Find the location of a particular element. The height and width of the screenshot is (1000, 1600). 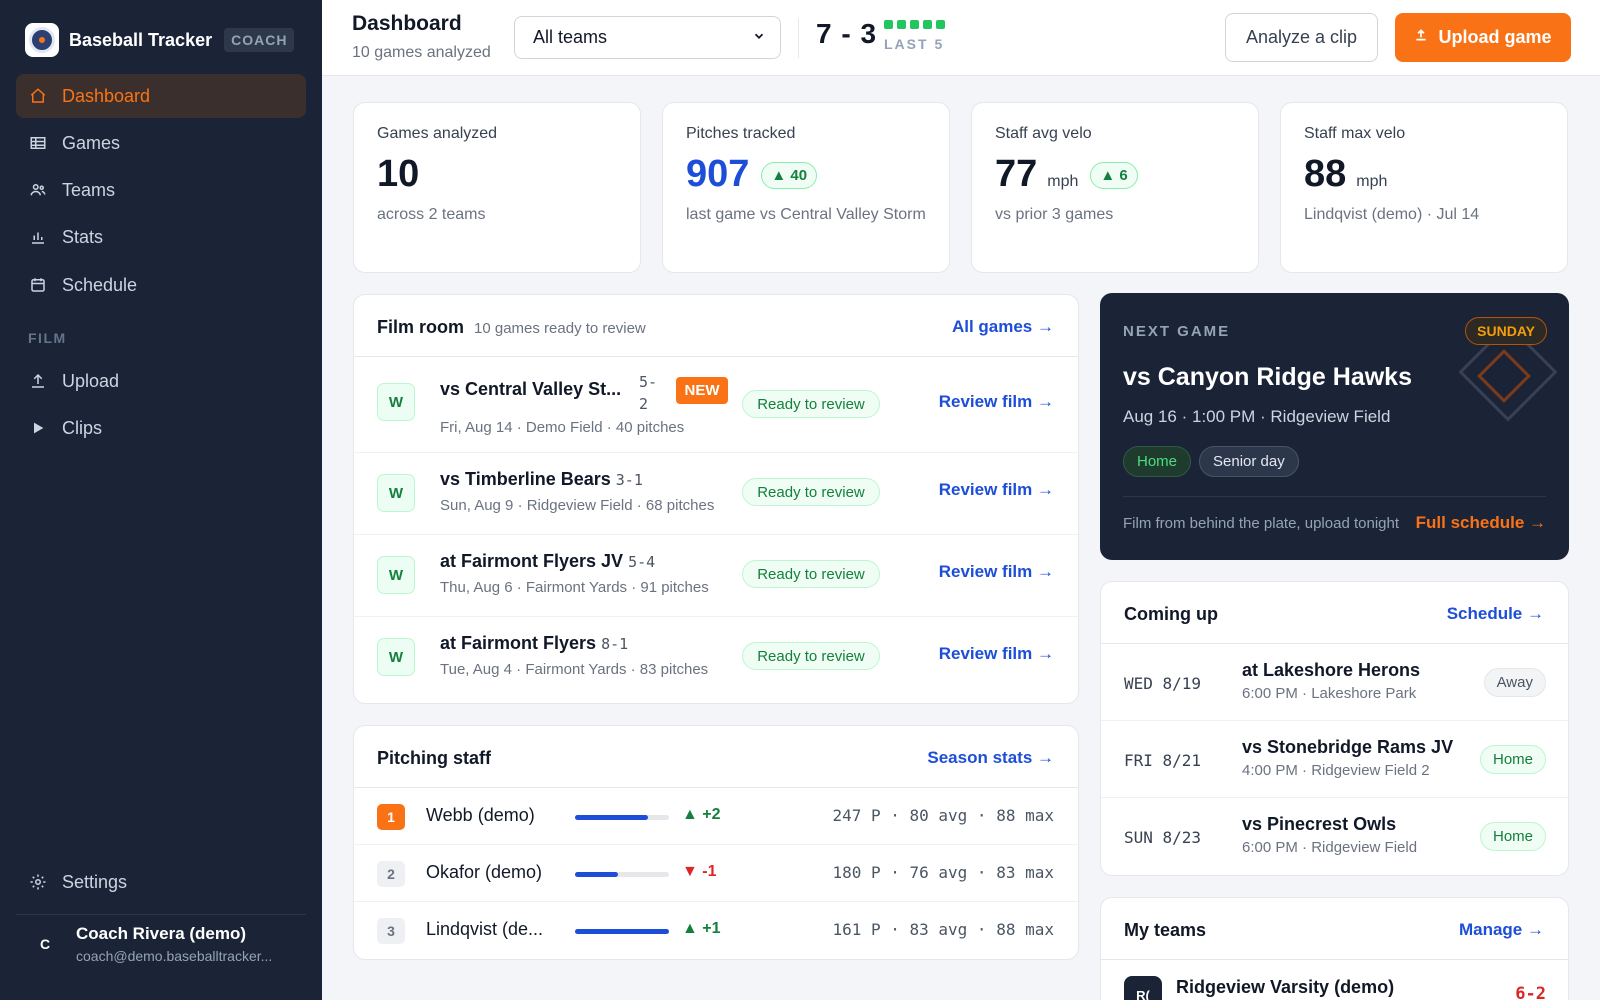

stat-value: 907 is located at coordinates (718, 174).